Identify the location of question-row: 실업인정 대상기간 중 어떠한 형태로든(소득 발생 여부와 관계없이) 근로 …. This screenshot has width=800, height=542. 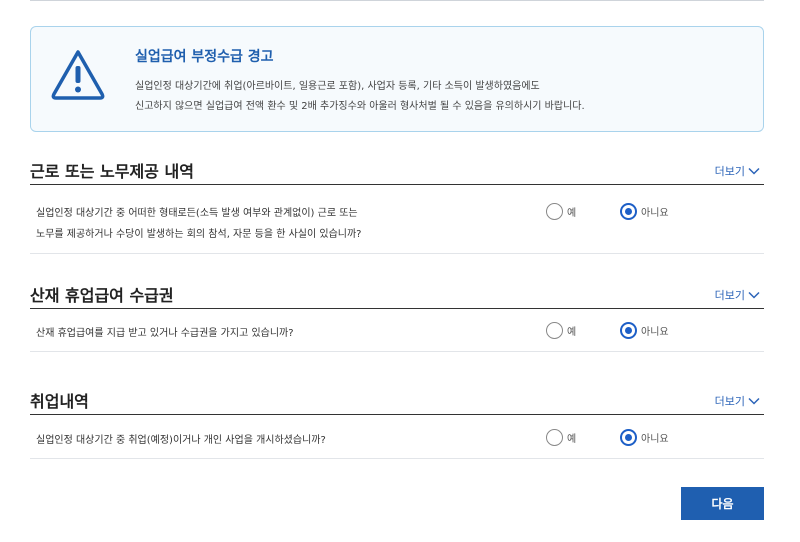
(397, 219).